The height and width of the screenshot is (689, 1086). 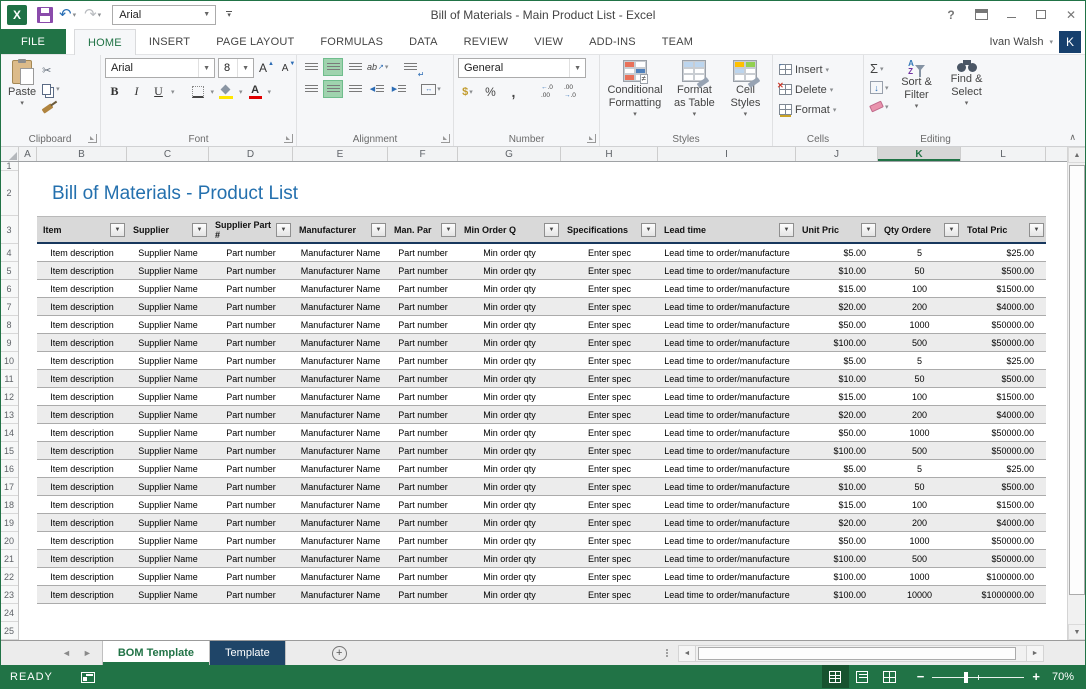 I want to click on sheet-tab-template: Template, so click(x=248, y=653).